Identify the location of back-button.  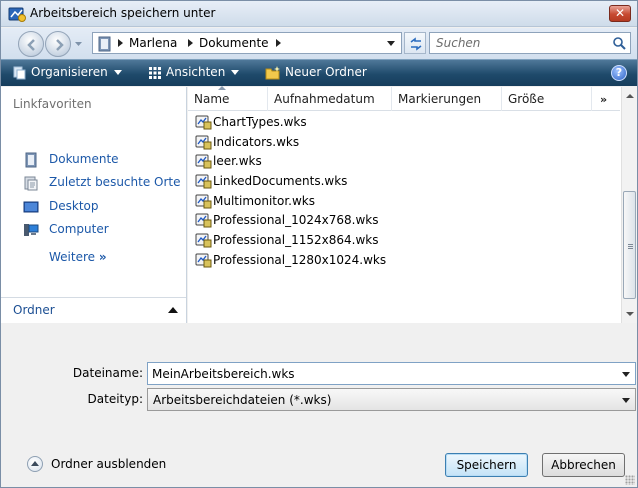
(31, 44).